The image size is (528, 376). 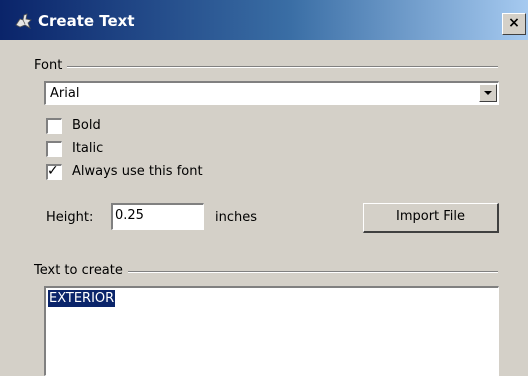 What do you see at coordinates (157, 216) in the screenshot?
I see `height-input: 0.25` at bounding box center [157, 216].